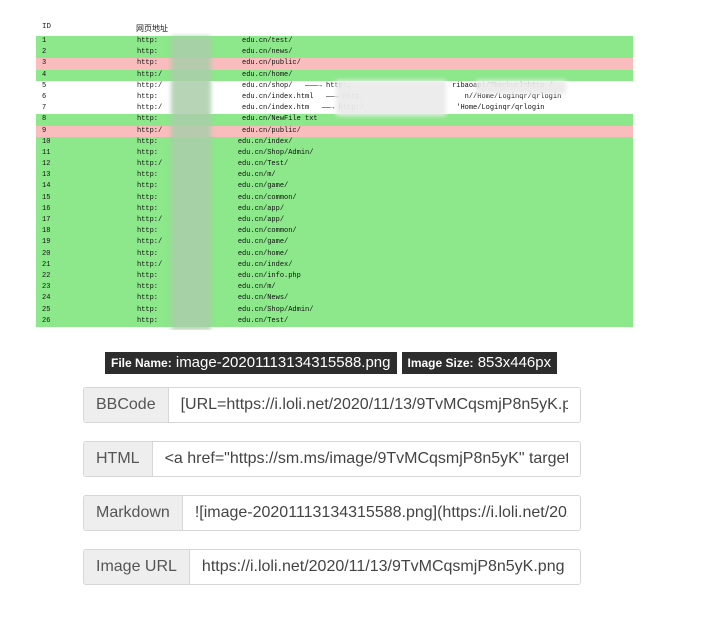 Image resolution: width=702 pixels, height=617 pixels. Describe the element at coordinates (334, 276) in the screenshot. I see `table-row: 22 http: edu.cn/info.php` at that location.